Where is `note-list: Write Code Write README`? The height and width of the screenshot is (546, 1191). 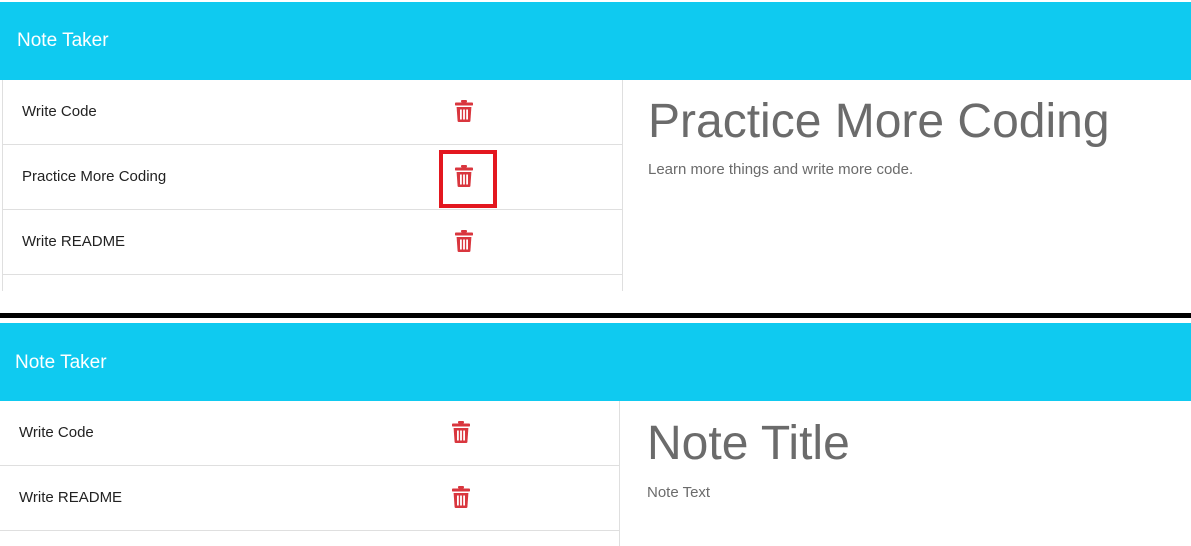
note-list: Write Code Write README is located at coordinates (310, 473).